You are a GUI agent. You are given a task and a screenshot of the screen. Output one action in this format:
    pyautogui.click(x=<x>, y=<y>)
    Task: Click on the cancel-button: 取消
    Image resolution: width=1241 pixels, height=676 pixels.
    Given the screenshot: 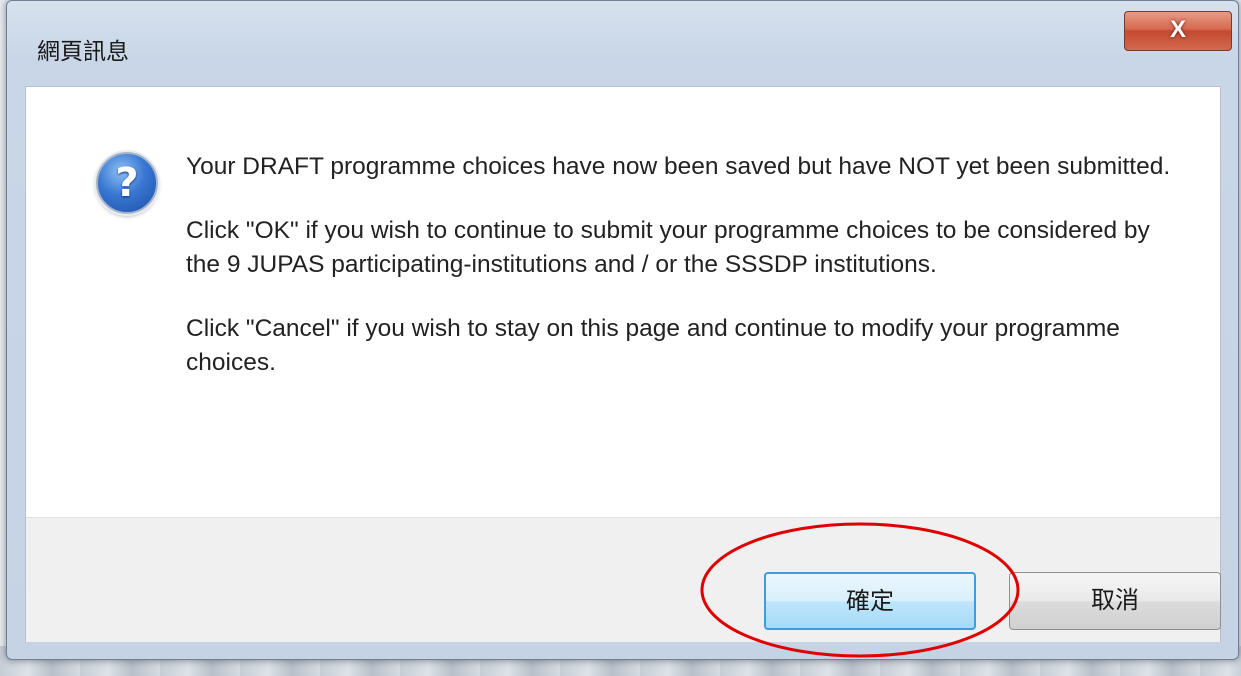 What is the action you would take?
    pyautogui.click(x=1115, y=601)
    